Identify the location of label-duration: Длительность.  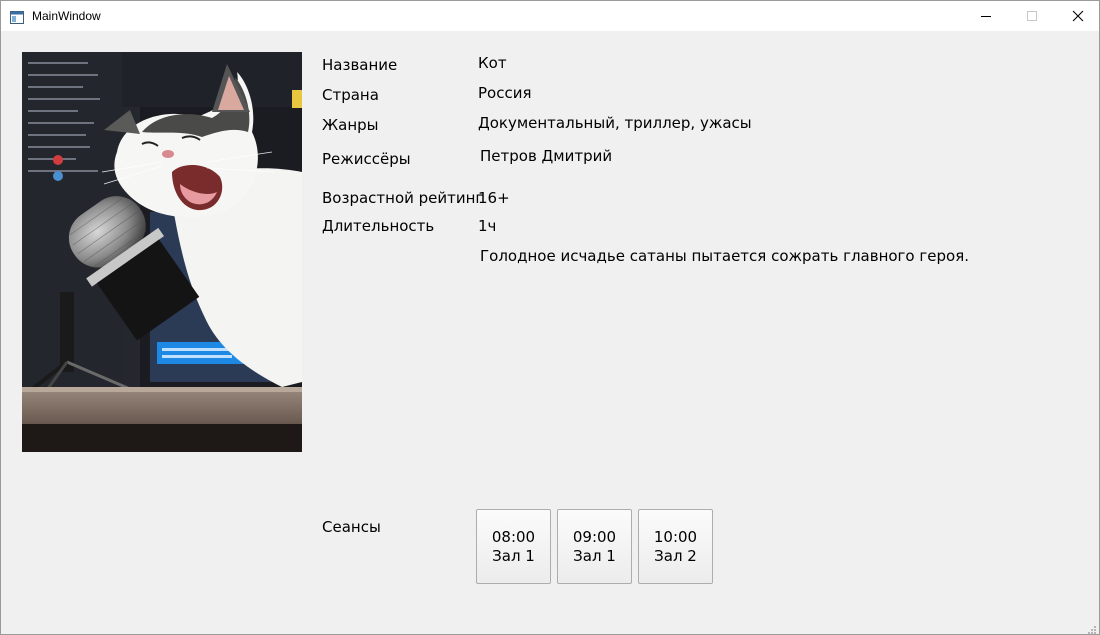
(378, 226).